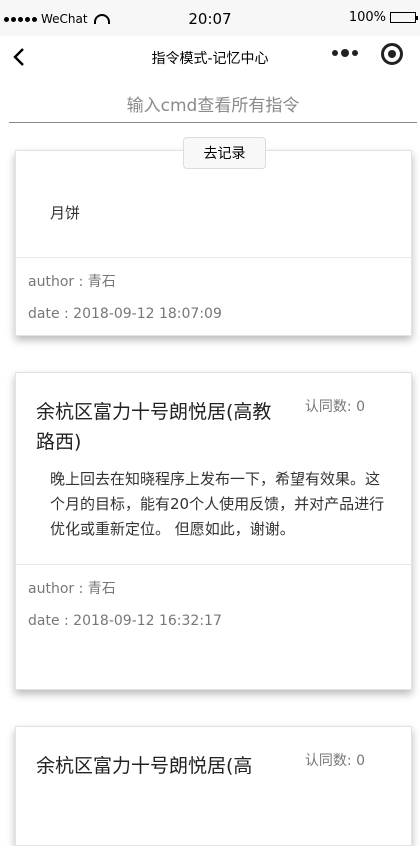 Image resolution: width=420 pixels, height=846 pixels. I want to click on card-title: 余杭区富力十号朗悦居(高, so click(144, 766).